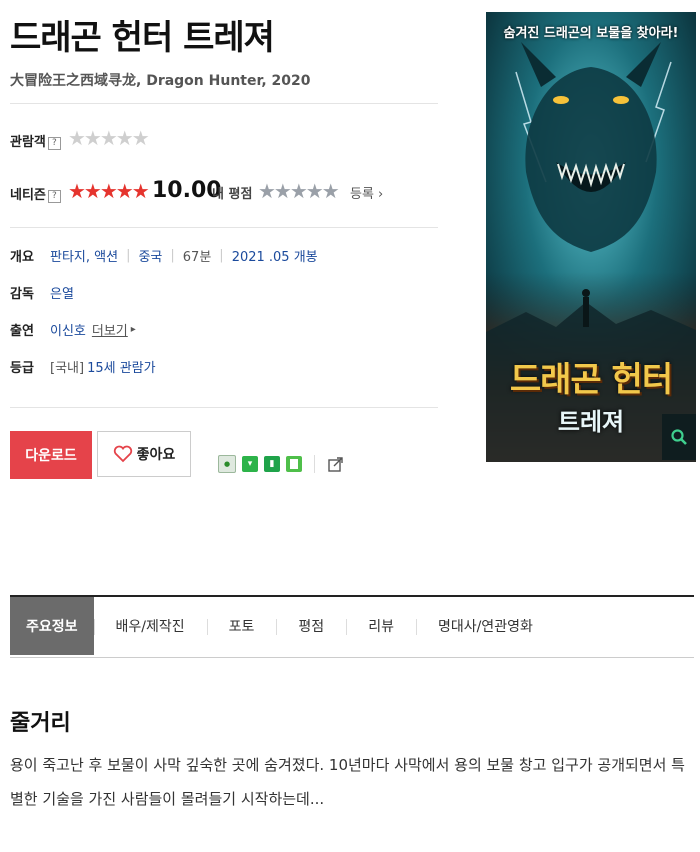 The width and height of the screenshot is (700, 852). What do you see at coordinates (272, 464) in the screenshot?
I see `bookmark-share-icon: ▮` at bounding box center [272, 464].